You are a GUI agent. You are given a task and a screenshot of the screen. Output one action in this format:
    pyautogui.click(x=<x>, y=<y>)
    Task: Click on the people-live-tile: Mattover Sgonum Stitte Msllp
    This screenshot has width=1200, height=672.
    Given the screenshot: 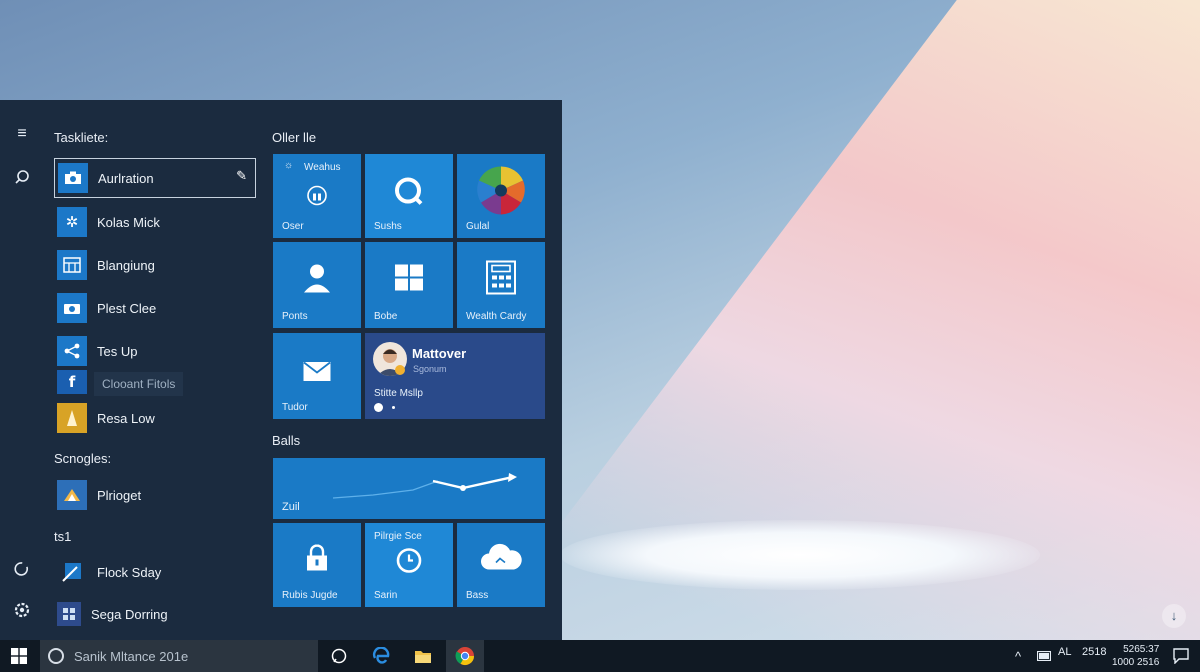 What is the action you would take?
    pyautogui.click(x=455, y=376)
    